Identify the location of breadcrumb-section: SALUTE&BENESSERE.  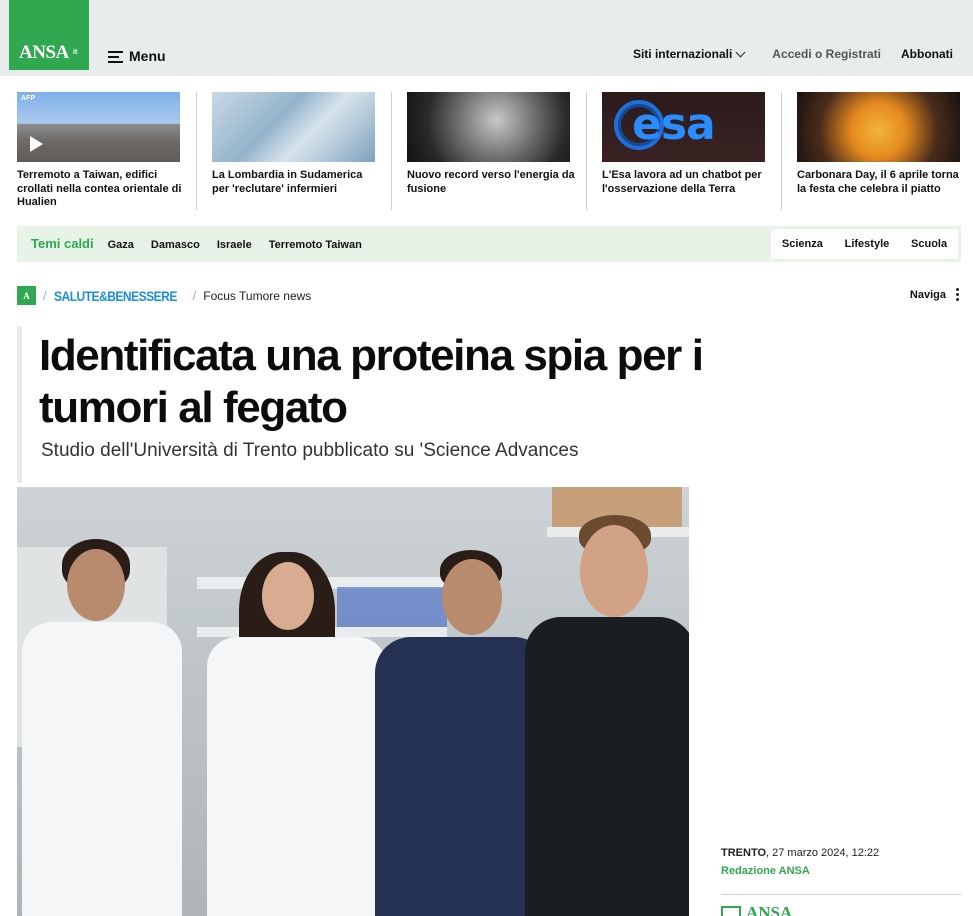
(115, 296).